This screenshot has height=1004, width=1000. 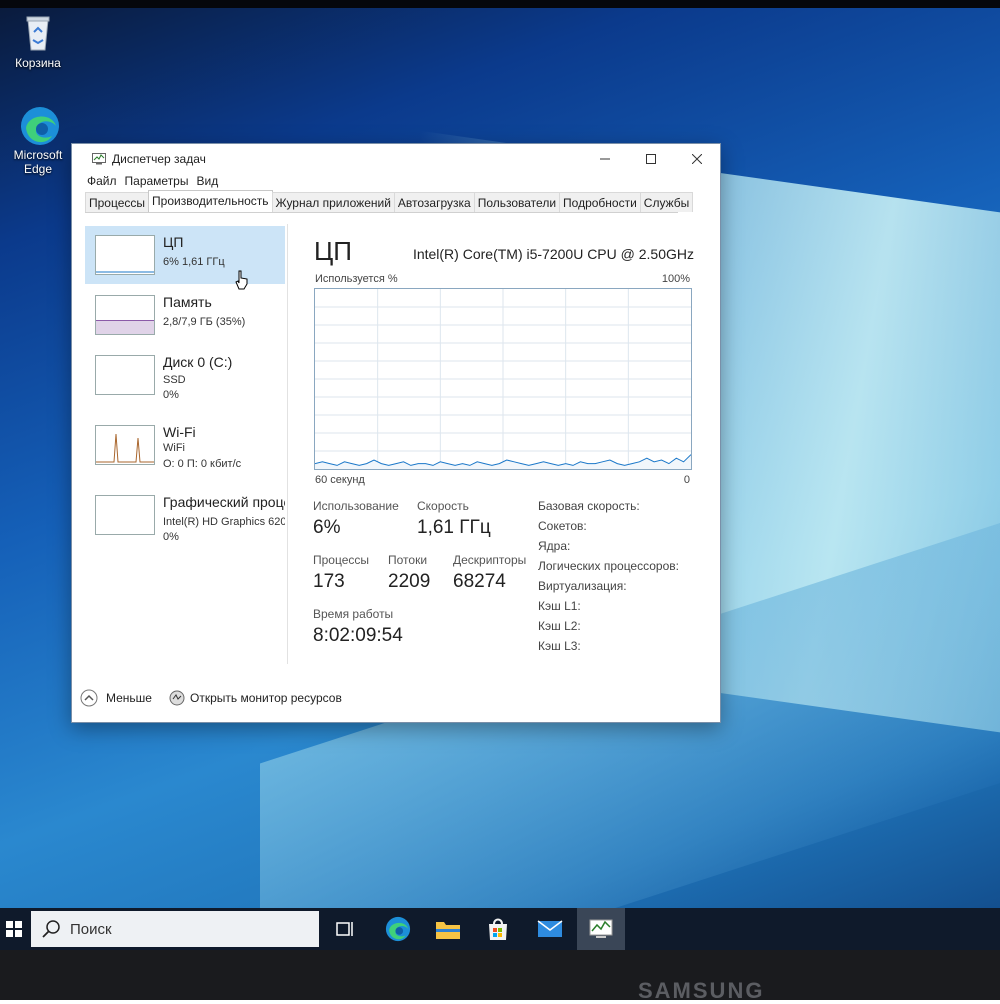 I want to click on menu-file: Файл, so click(x=102, y=183).